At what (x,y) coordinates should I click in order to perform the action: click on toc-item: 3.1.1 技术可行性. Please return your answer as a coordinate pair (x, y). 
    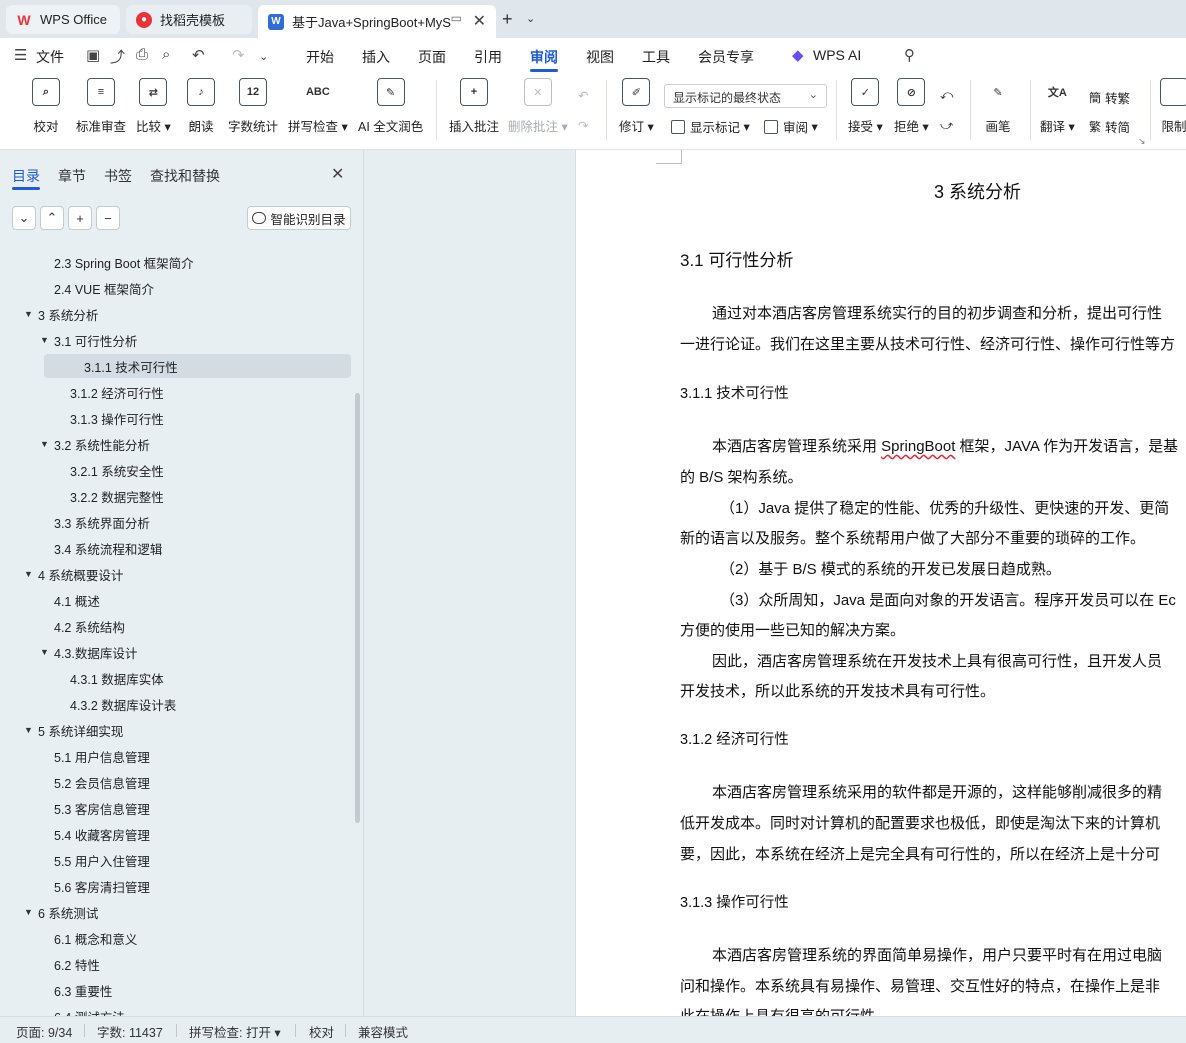
    Looking at the image, I should click on (197, 366).